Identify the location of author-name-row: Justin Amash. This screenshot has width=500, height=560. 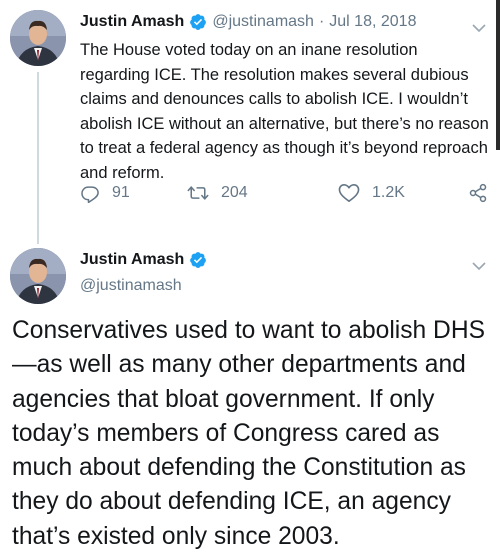
(146, 260).